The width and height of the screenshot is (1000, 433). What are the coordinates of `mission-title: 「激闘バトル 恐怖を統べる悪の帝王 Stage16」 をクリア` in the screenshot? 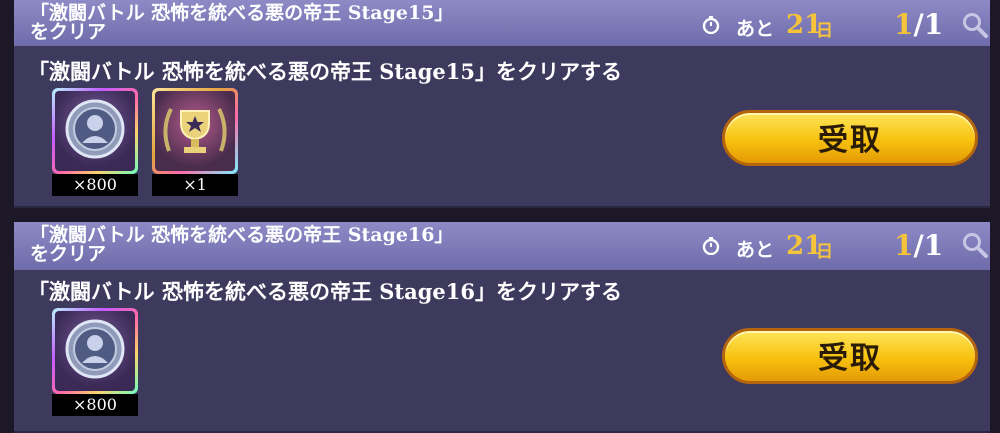 It's located at (242, 244).